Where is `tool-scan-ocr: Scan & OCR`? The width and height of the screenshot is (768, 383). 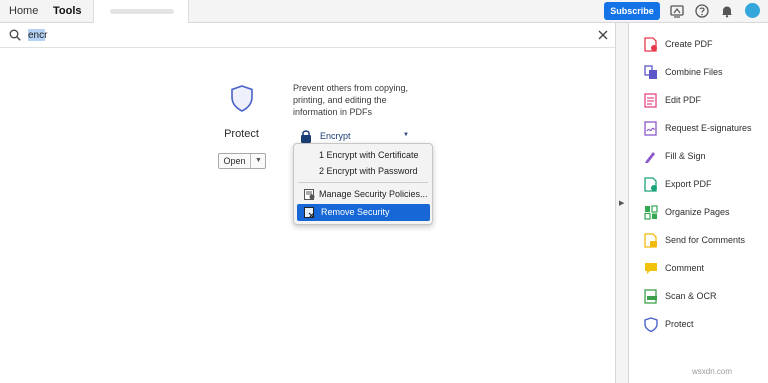
tool-scan-ocr: Scan & OCR is located at coordinates (703, 296).